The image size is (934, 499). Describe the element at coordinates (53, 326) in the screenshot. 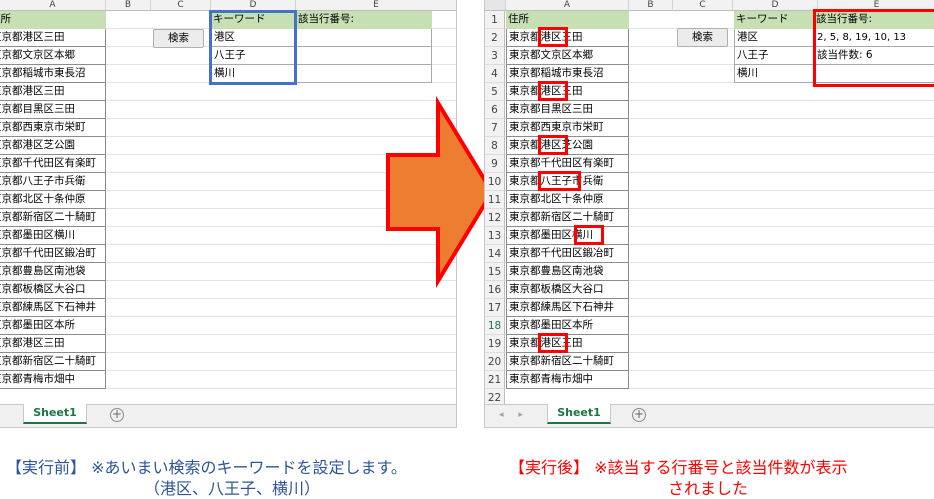

I see `address-cell: 東京都墨田区本所` at that location.